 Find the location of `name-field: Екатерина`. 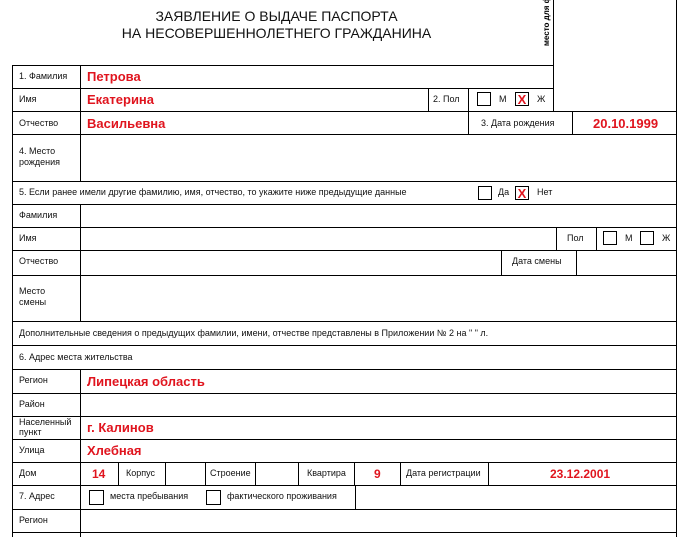

name-field: Екатерина is located at coordinates (254, 100).